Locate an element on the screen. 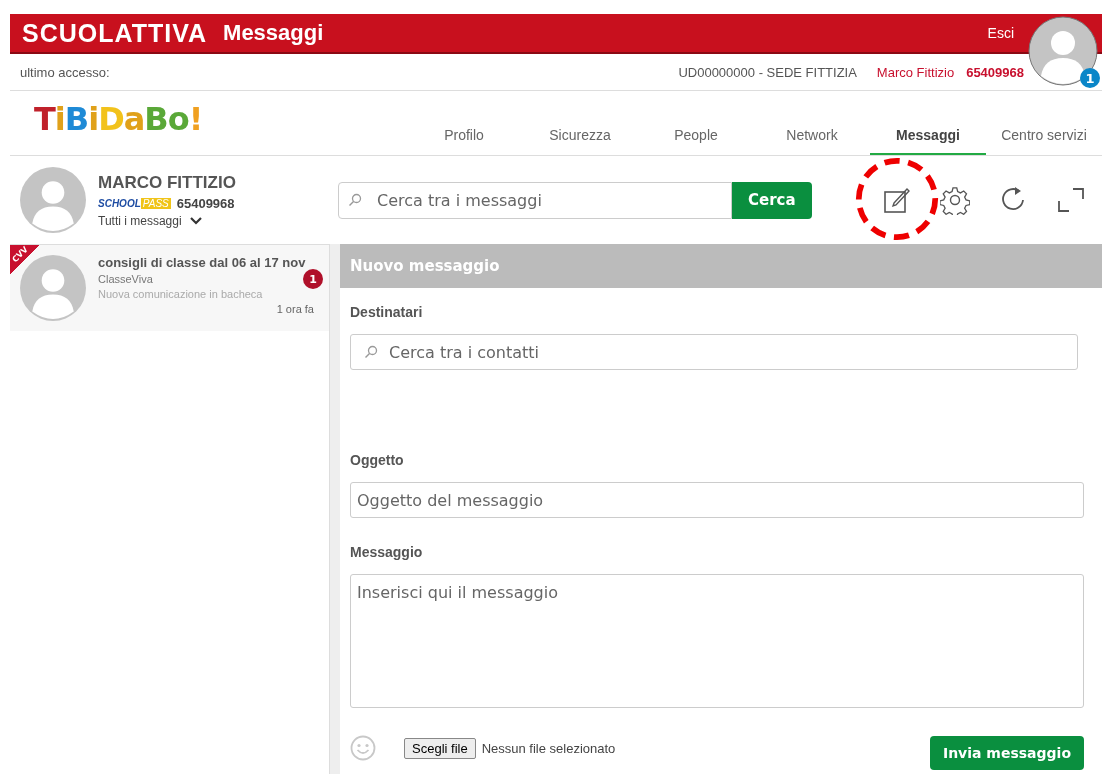  expand-icon is located at coordinates (1071, 200).